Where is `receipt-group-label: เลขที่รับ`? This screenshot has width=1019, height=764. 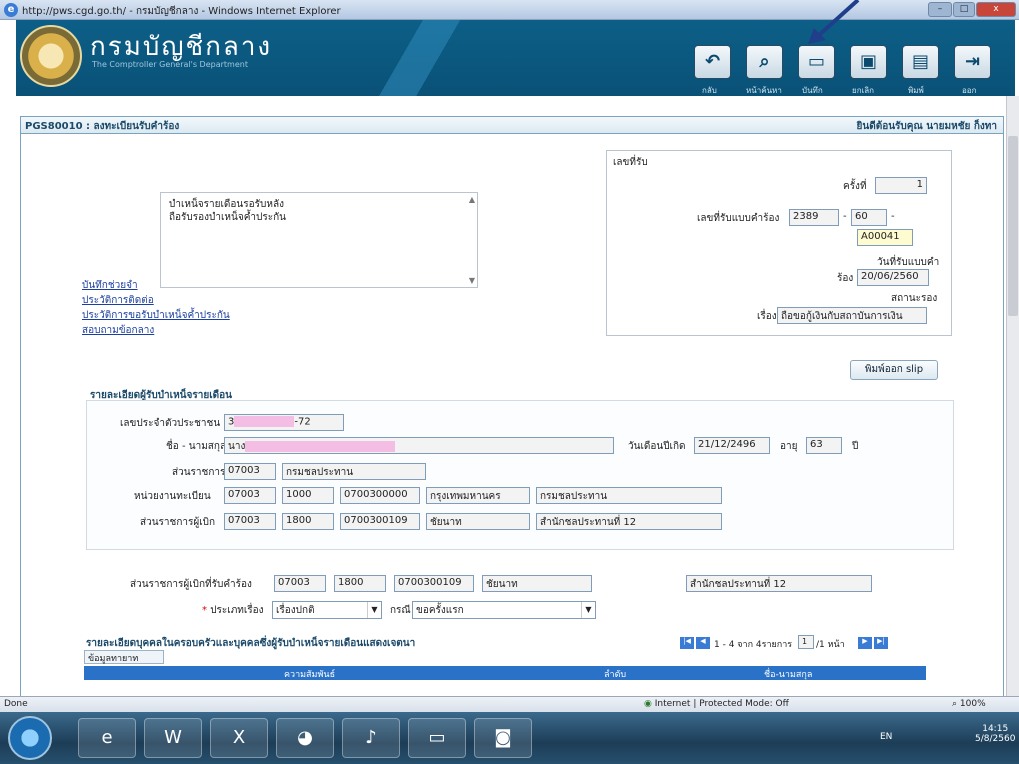 receipt-group-label: เลขที่รับ is located at coordinates (630, 162).